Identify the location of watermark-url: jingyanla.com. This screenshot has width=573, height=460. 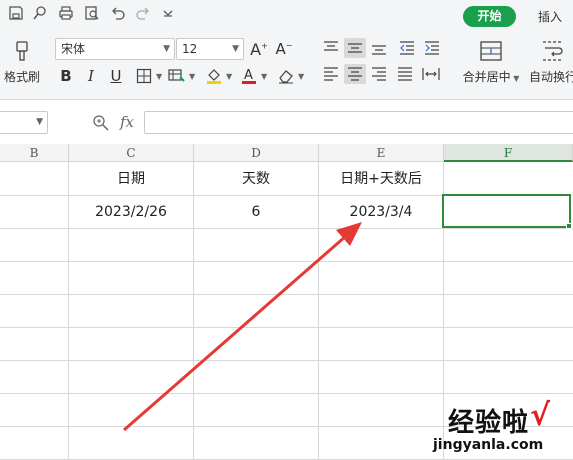
(488, 445).